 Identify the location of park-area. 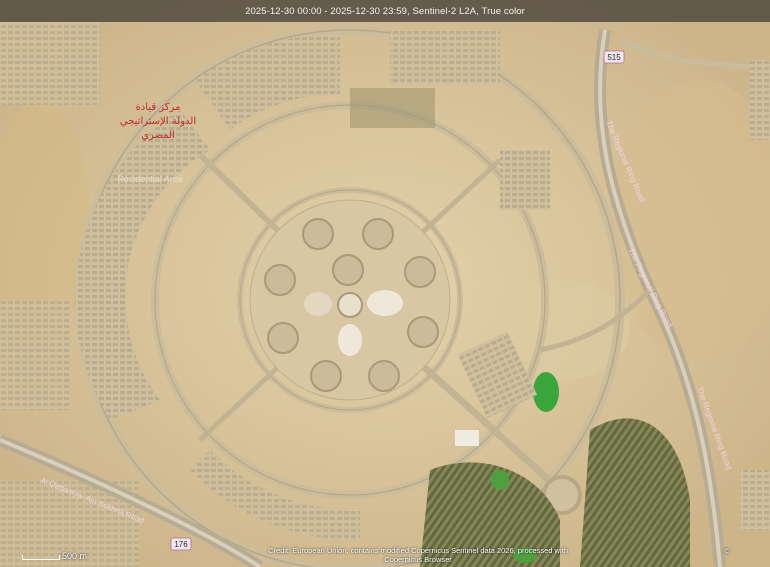
(392, 108).